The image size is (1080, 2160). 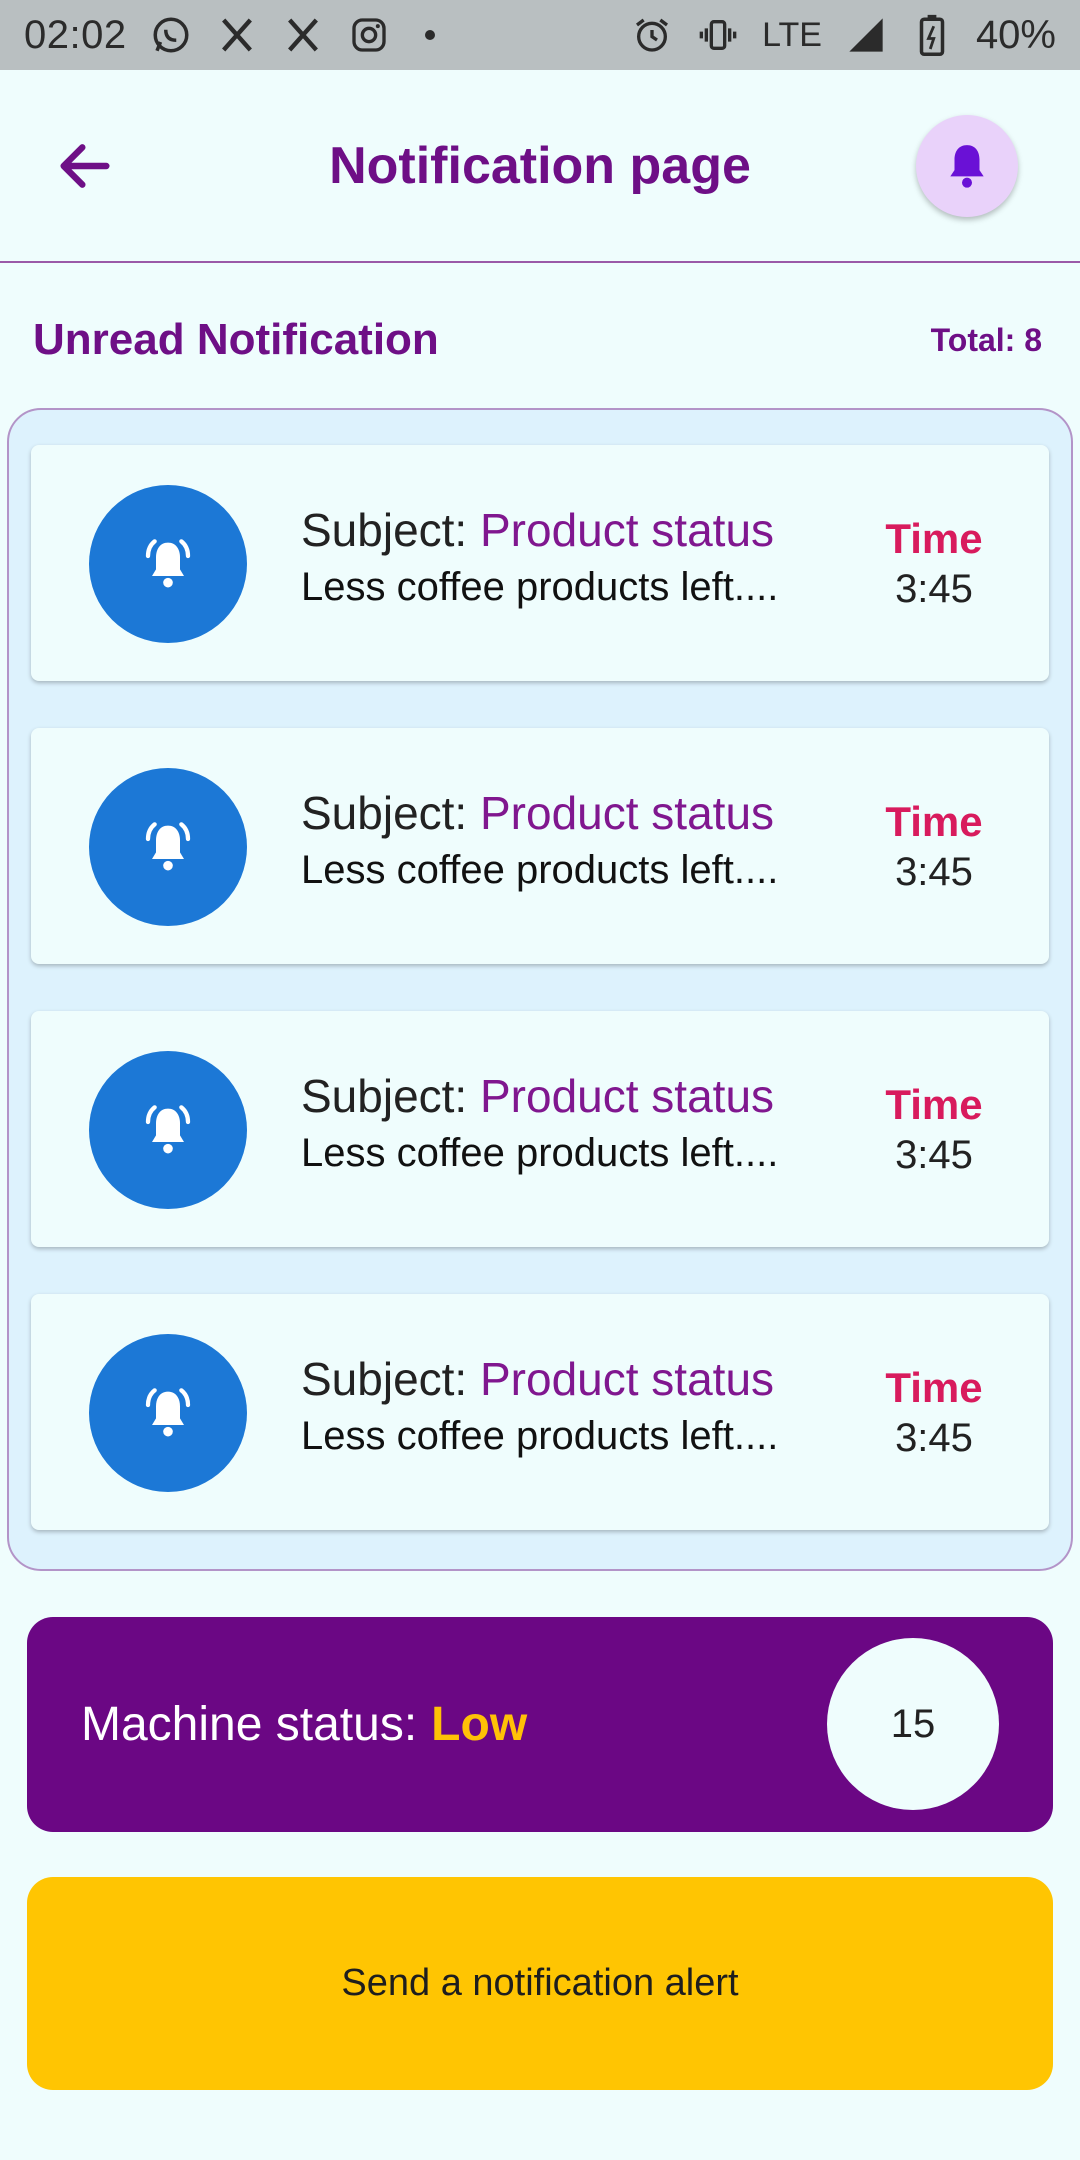 What do you see at coordinates (540, 1983) in the screenshot?
I see `send-notification-alert-button: Send a notification alert` at bounding box center [540, 1983].